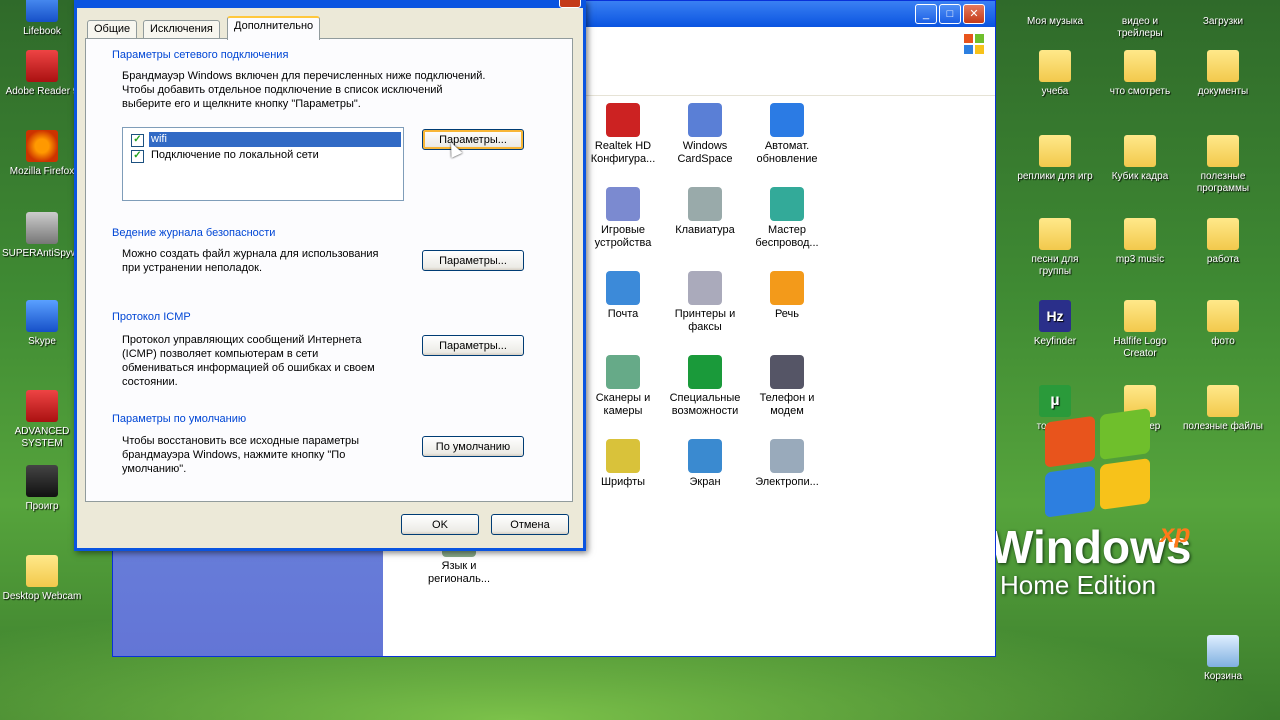 The width and height of the screenshot is (1280, 720). Describe the element at coordinates (705, 464) in the screenshot. I see `control-panel-item: Экран` at that location.